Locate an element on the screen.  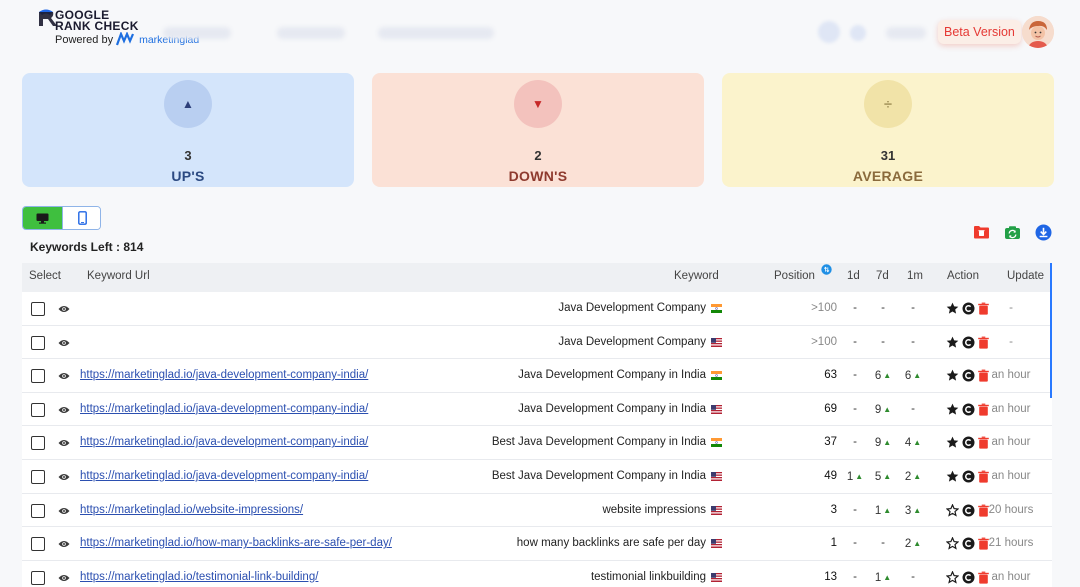
change-1m: 3 ▲ is located at coordinates (913, 511).